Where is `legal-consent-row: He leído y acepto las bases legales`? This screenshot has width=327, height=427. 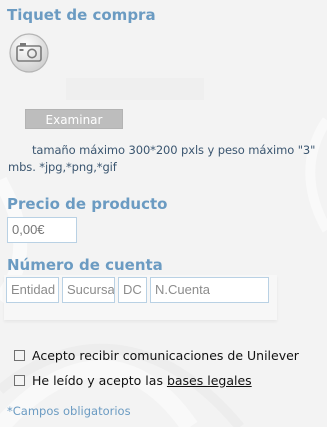 legal-consent-row: He leído y acepto las bases legales is located at coordinates (133, 380).